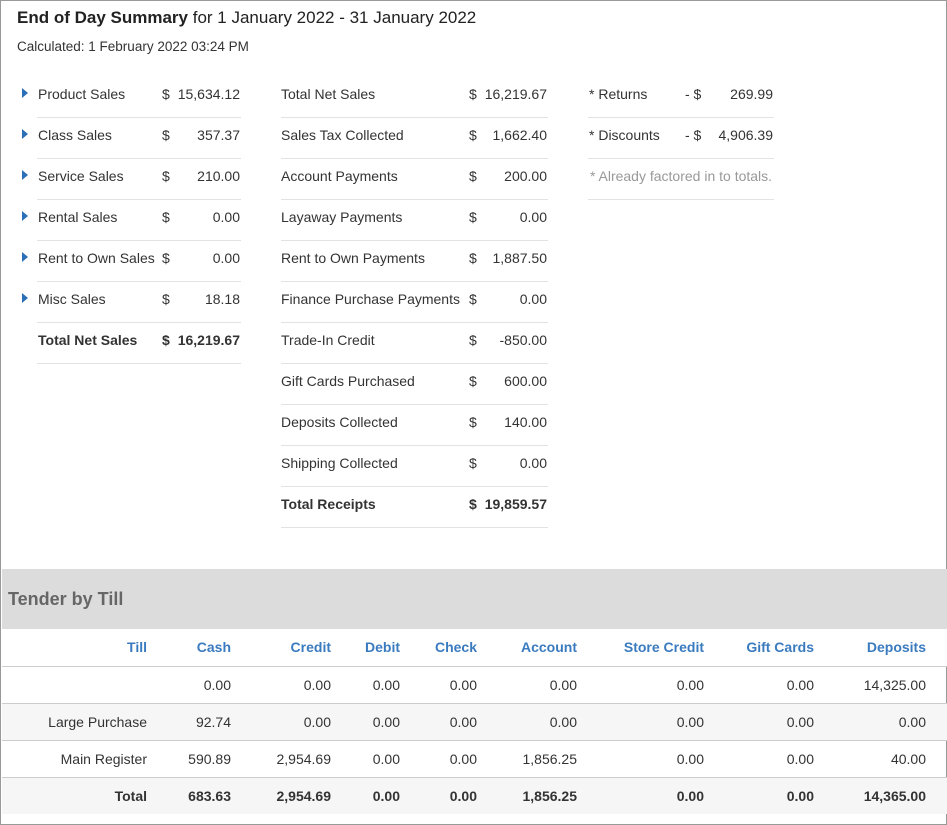 The width and height of the screenshot is (947, 825). I want to click on column-header-credit: Credit, so click(302, 648).